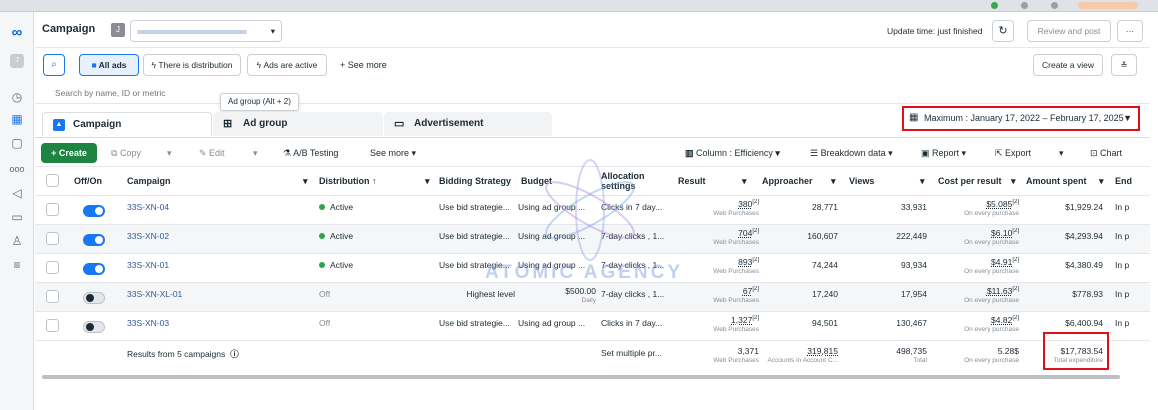  What do you see at coordinates (741, 320) in the screenshot?
I see `result-value: 1,327` at bounding box center [741, 320].